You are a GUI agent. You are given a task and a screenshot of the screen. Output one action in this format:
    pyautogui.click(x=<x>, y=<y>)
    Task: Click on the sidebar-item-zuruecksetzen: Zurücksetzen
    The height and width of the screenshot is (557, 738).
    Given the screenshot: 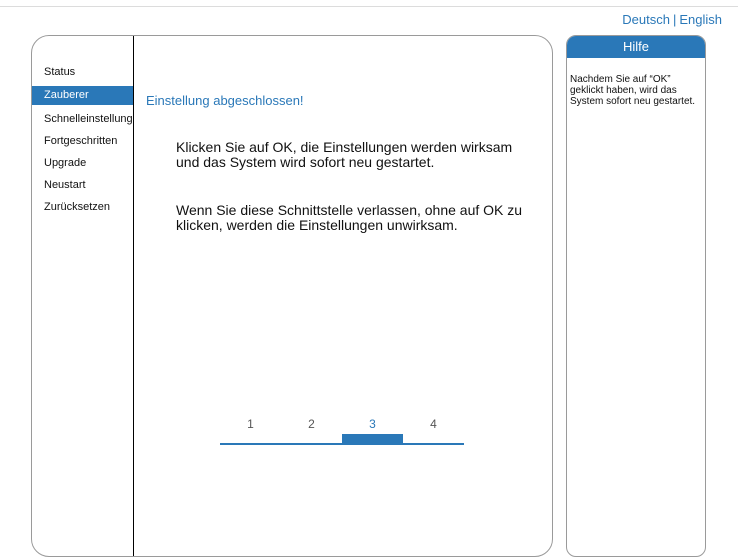 What is the action you would take?
    pyautogui.click(x=82, y=207)
    